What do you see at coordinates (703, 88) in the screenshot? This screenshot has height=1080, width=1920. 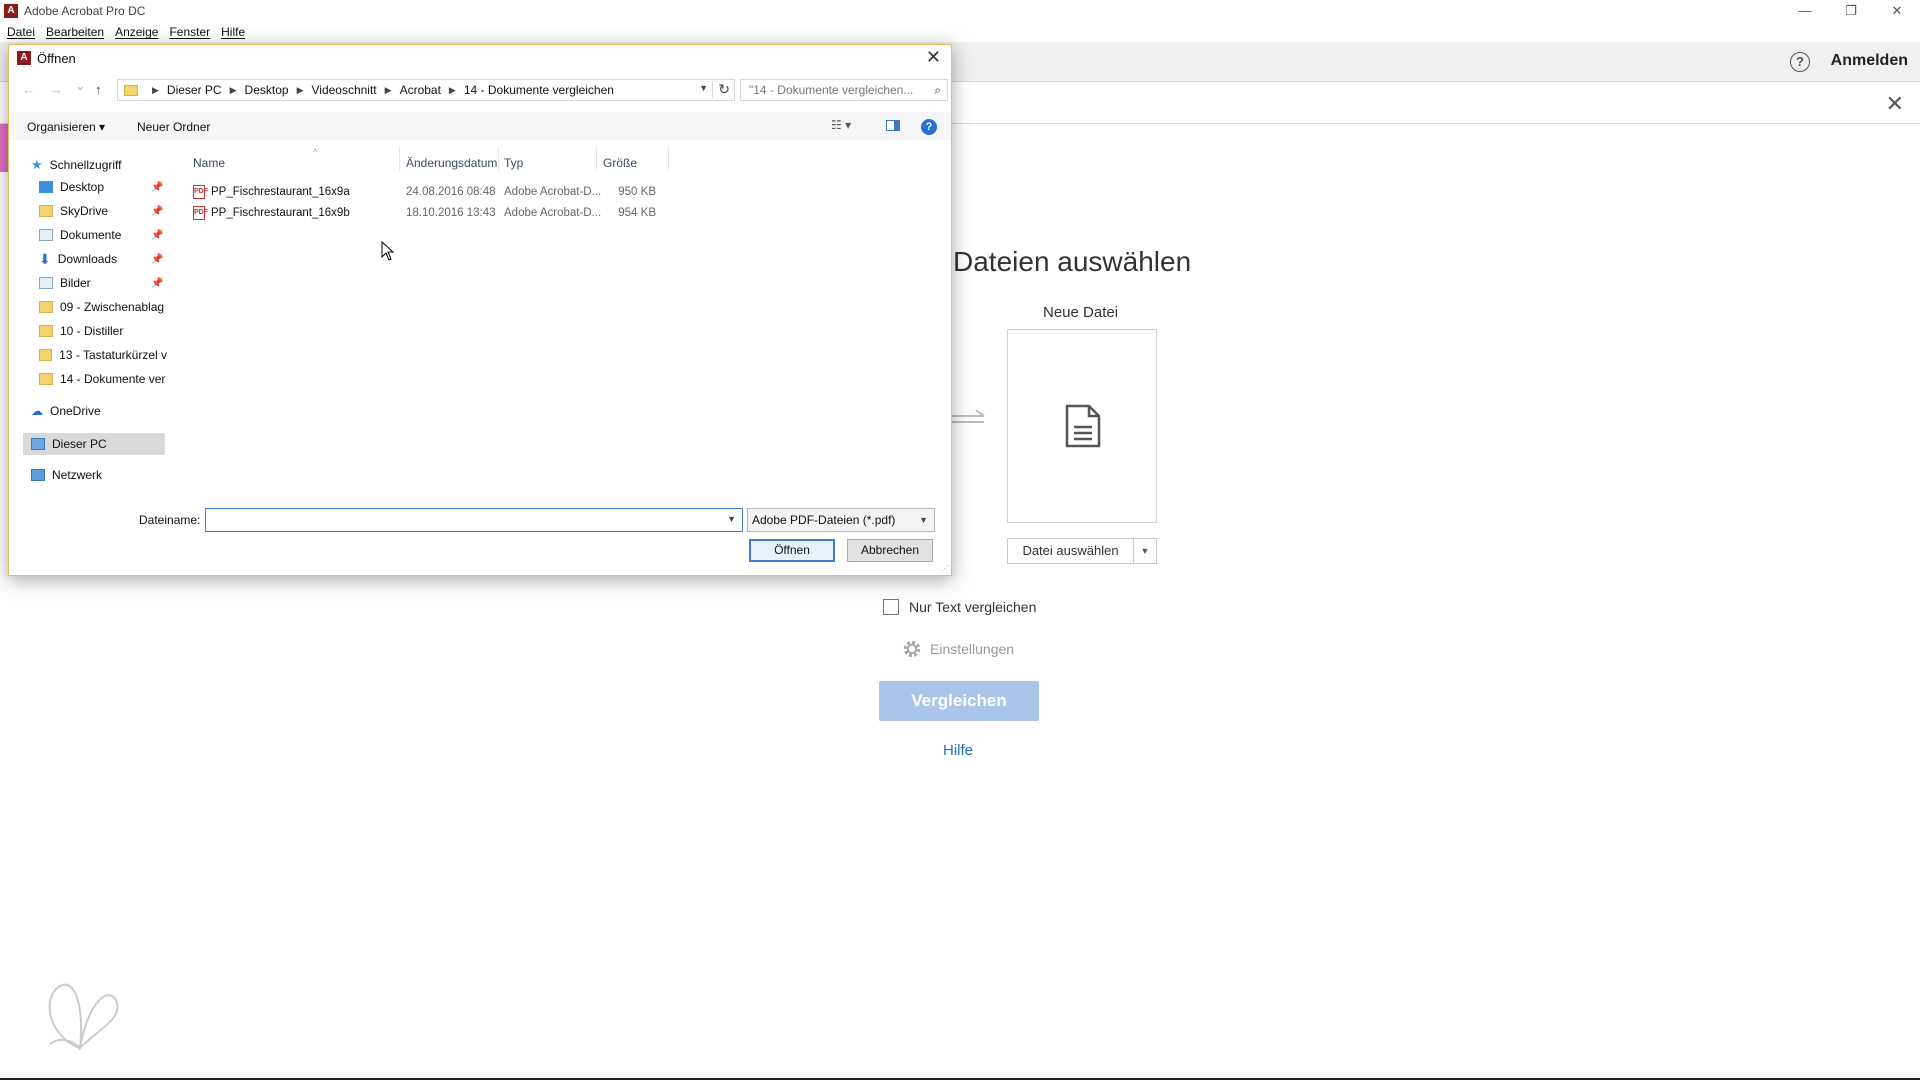 I see `address-dropdown-icon: ▼` at bounding box center [703, 88].